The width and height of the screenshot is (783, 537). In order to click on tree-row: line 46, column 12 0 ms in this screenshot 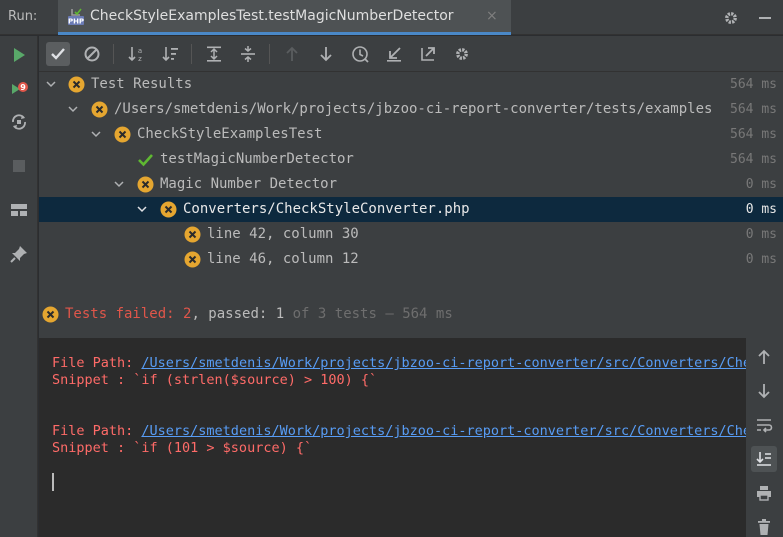, I will do `click(411, 259)`.